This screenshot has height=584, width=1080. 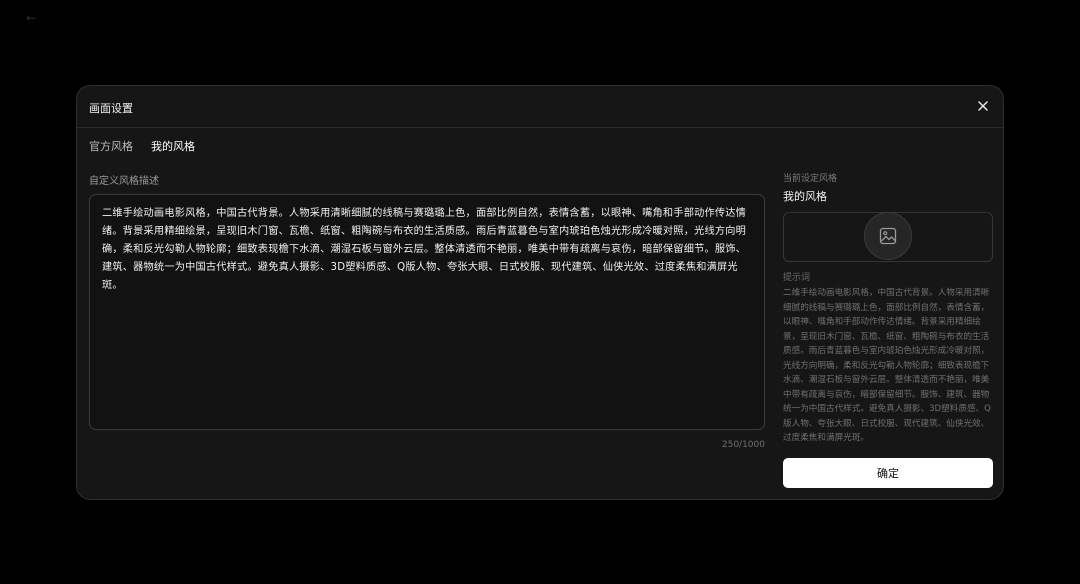 I want to click on prompt-label: 提示词, so click(x=797, y=278).